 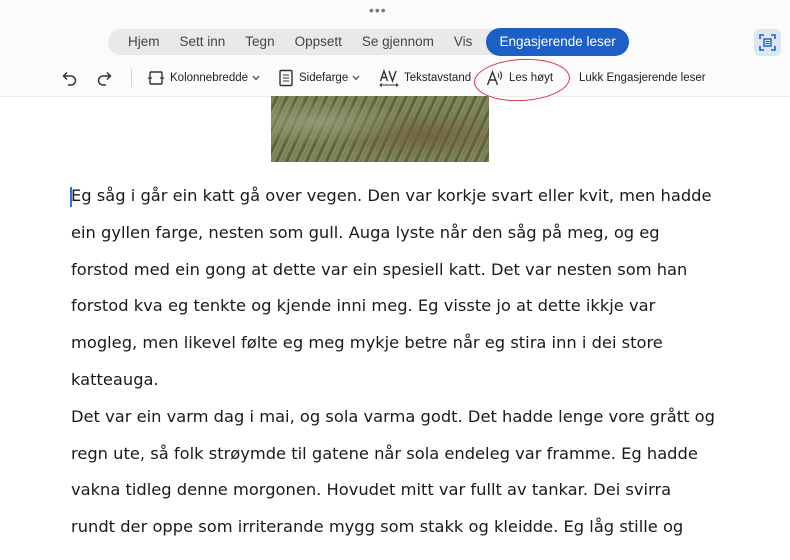 I want to click on document-image, so click(x=380, y=129).